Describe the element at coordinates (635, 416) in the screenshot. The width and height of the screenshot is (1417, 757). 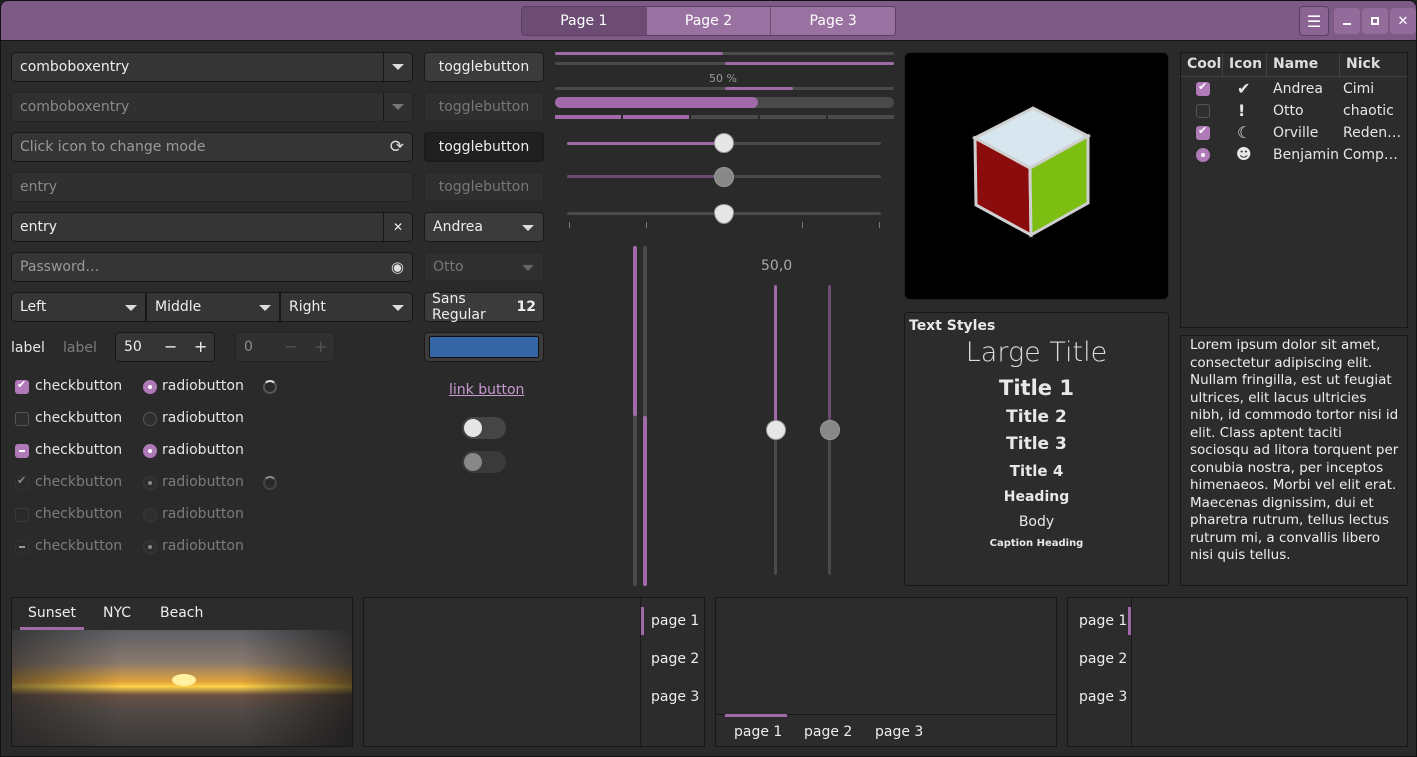
I see `vertical-progress` at that location.